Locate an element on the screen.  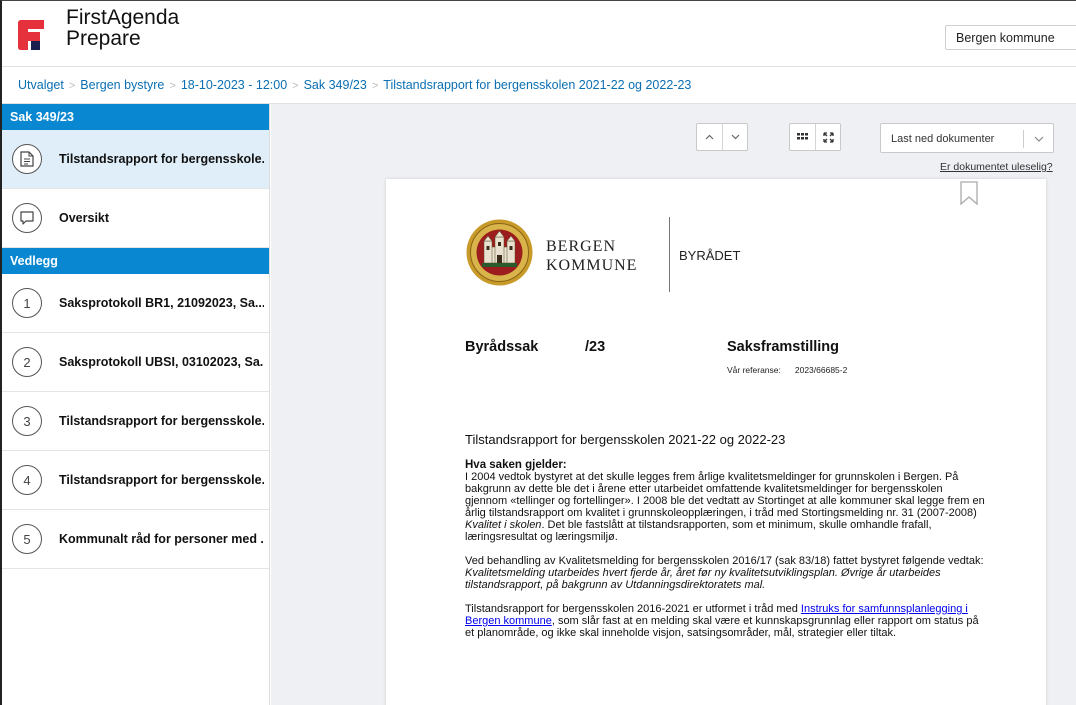
attachment-number: 3 is located at coordinates (27, 421).